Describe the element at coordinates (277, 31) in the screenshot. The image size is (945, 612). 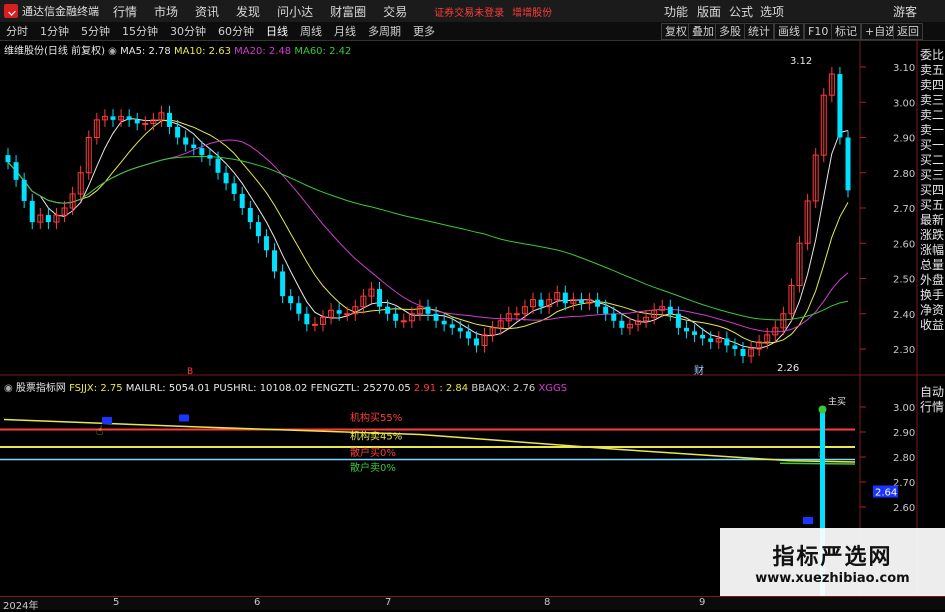
I see `period-tab-daily: 日线` at that location.